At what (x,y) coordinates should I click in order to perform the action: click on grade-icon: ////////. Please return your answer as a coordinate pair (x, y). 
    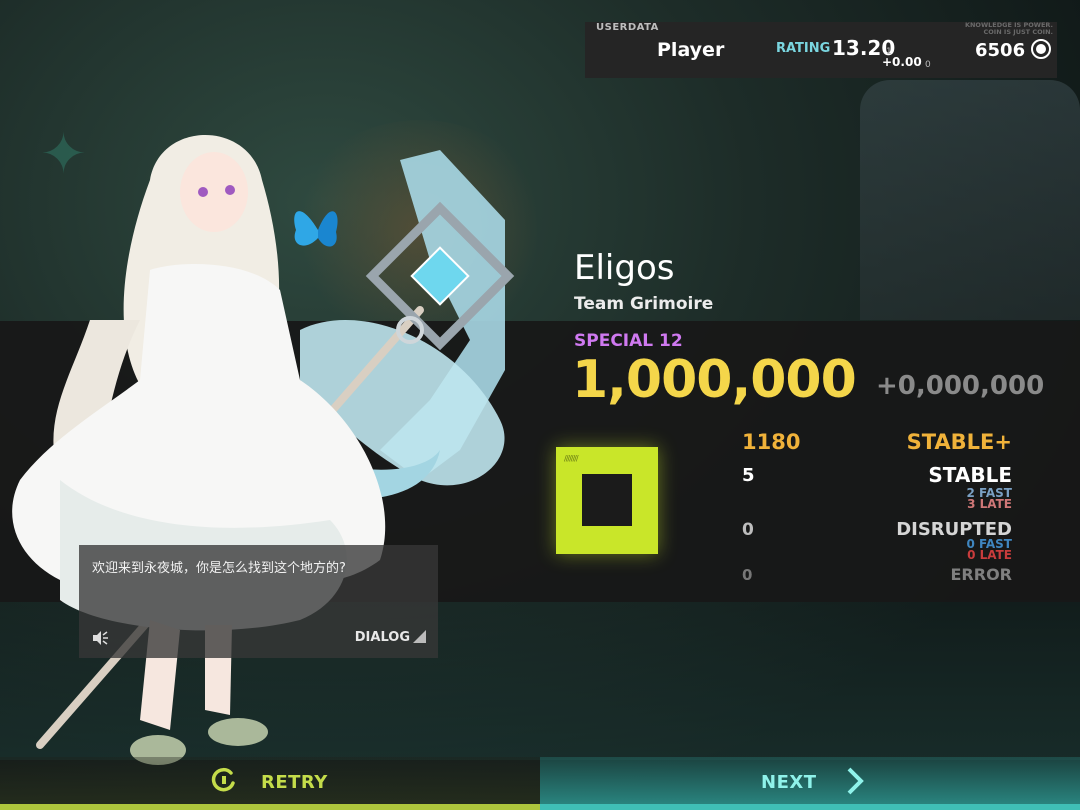
    Looking at the image, I should click on (607, 500).